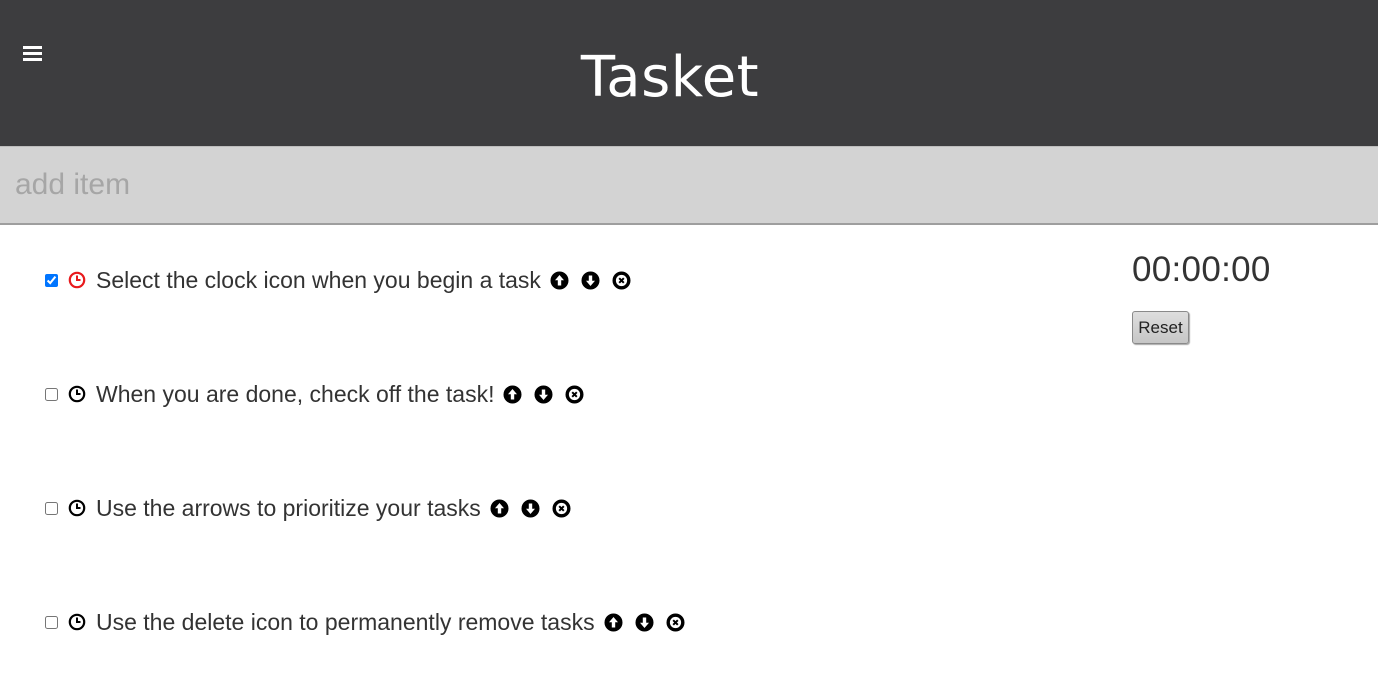  Describe the element at coordinates (295, 393) in the screenshot. I see `task-label: When you are done, check off the task!` at that location.